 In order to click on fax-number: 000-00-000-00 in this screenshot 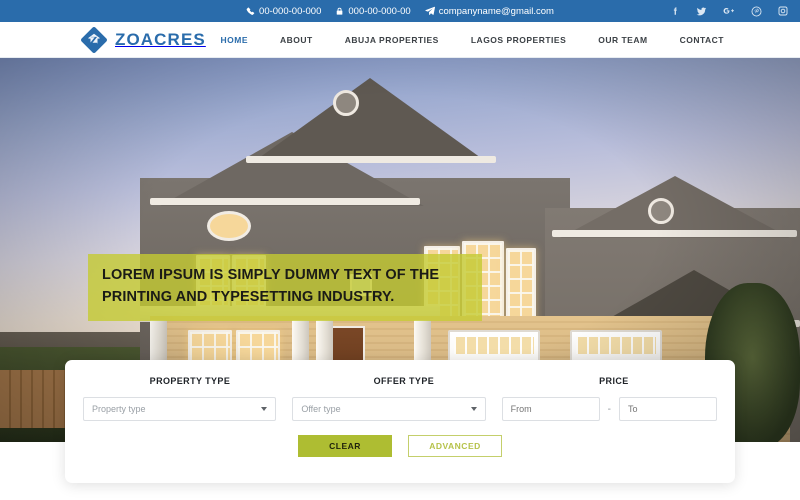, I will do `click(379, 11)`.